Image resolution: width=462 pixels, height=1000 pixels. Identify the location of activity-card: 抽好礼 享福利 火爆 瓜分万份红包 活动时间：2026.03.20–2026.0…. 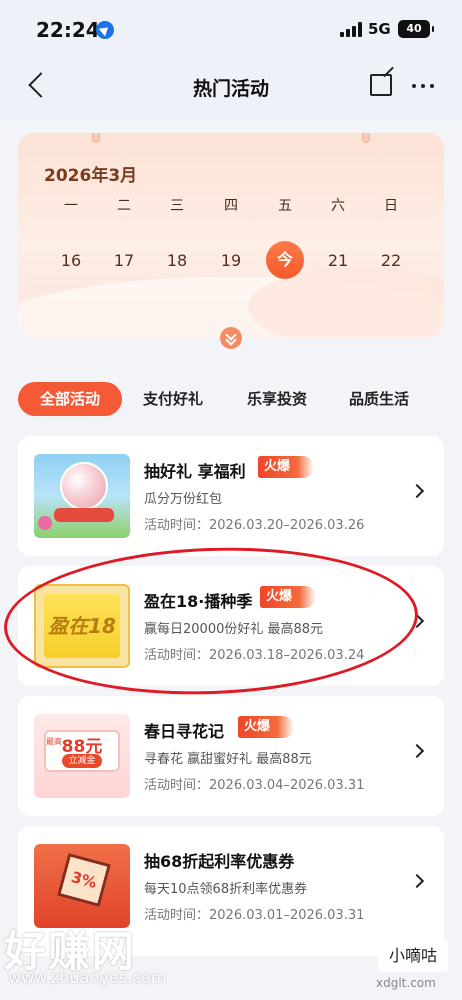
(231, 496).